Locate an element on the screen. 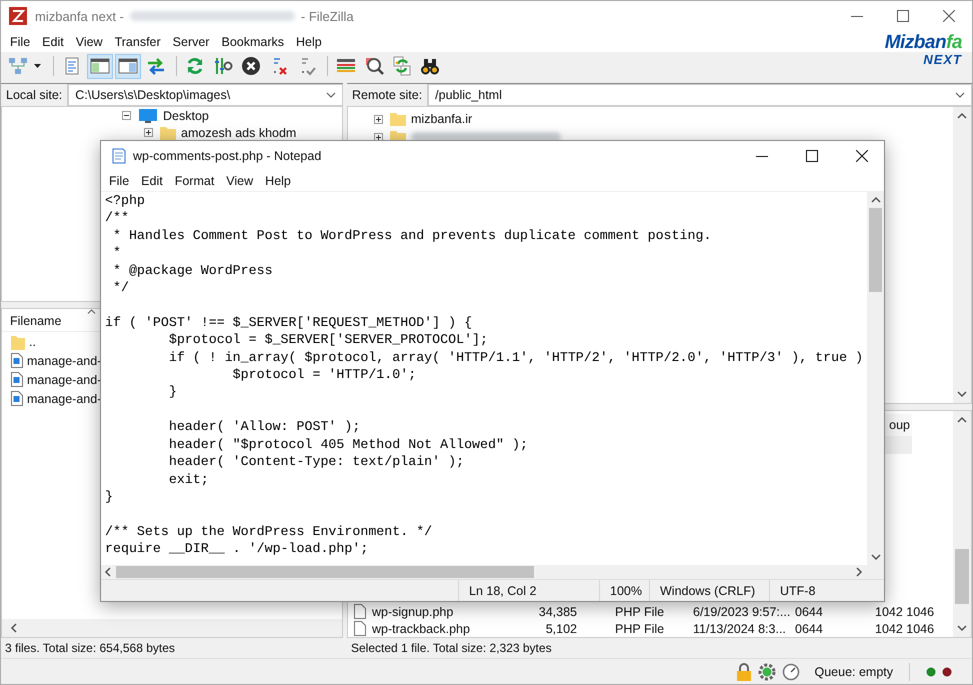 This screenshot has width=973, height=685. encoding: UTF-8 is located at coordinates (826, 590).